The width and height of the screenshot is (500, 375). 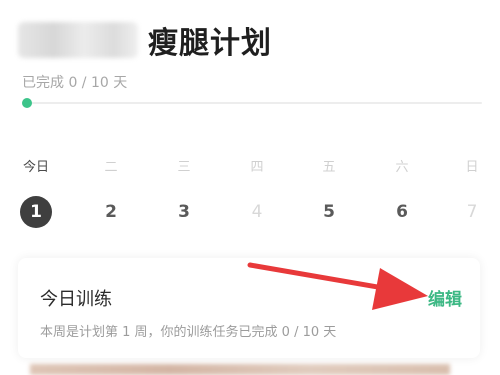 I want to click on progress-track, so click(x=252, y=103).